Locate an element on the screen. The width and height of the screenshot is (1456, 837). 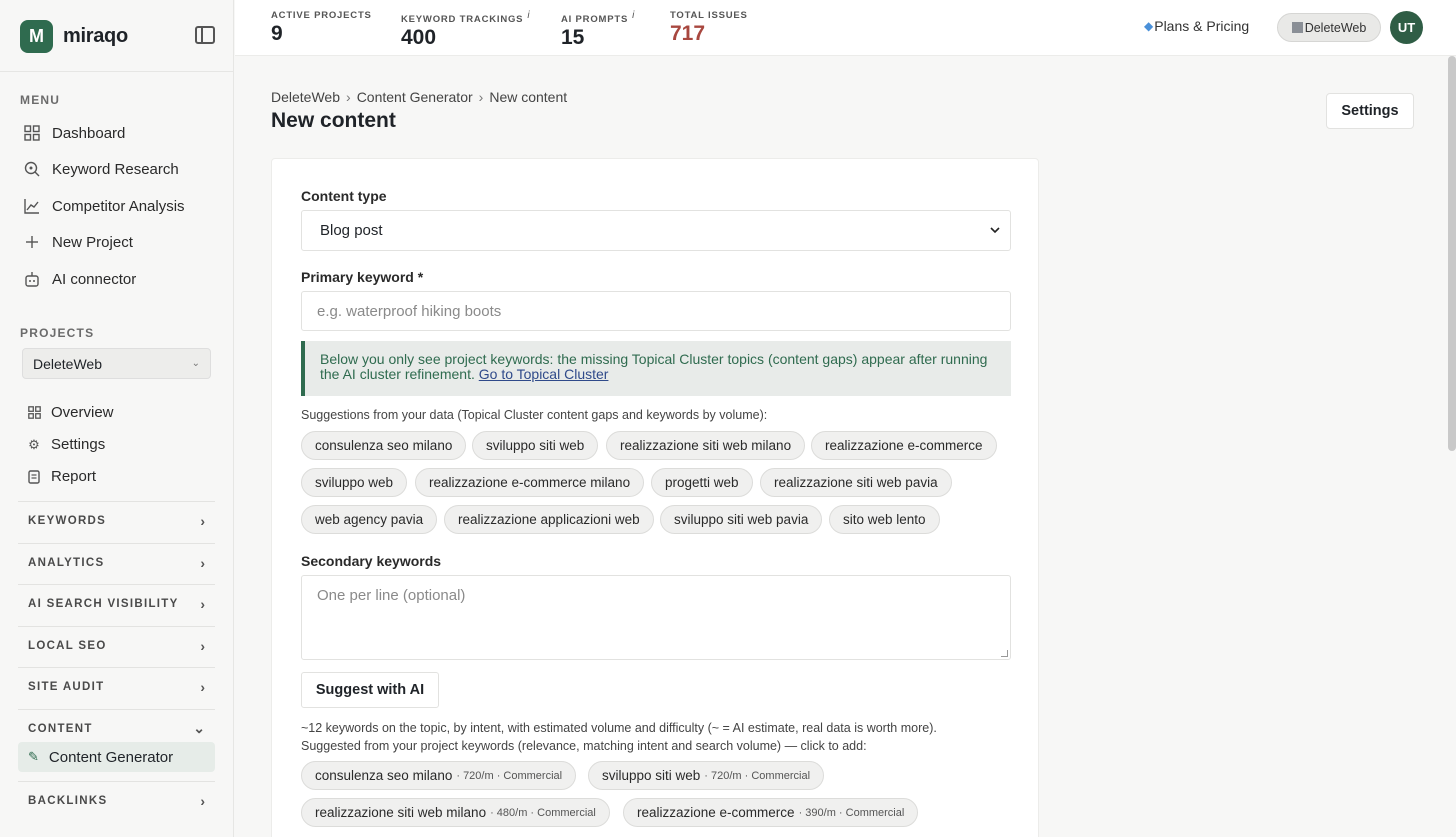
stat-value: 717 is located at coordinates (688, 33).